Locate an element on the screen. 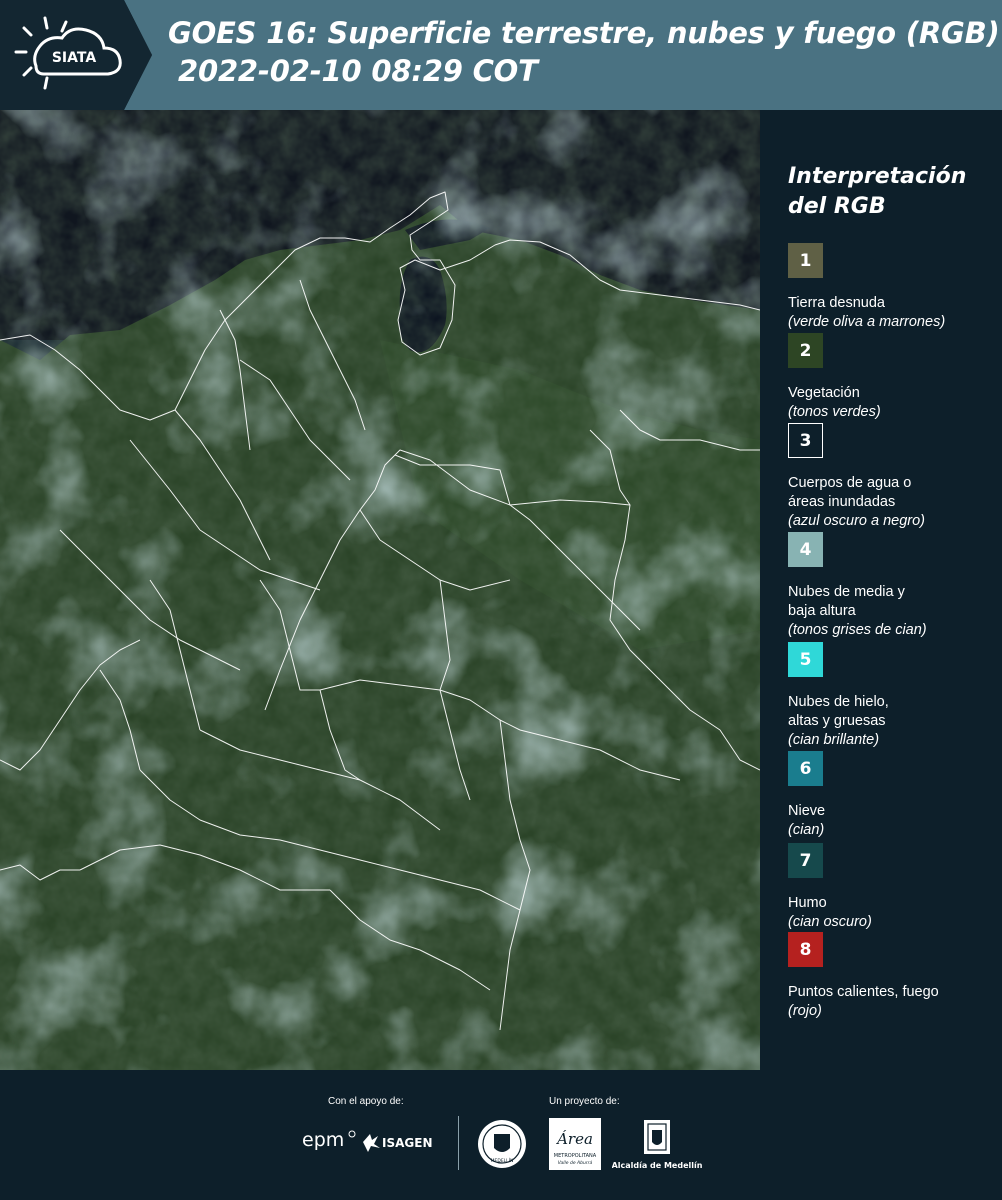 This screenshot has width=1002, height=1200. isagen-logo: ISAGEN is located at coordinates (397, 1143).